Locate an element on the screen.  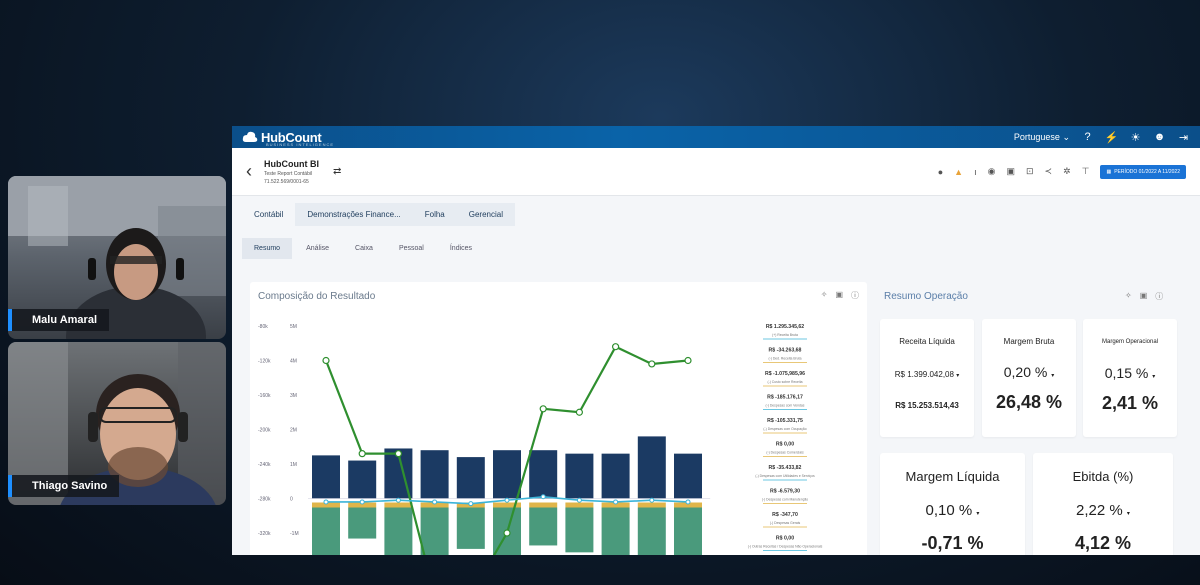
thumbtack-icon: ı is located at coordinates (975, 172).